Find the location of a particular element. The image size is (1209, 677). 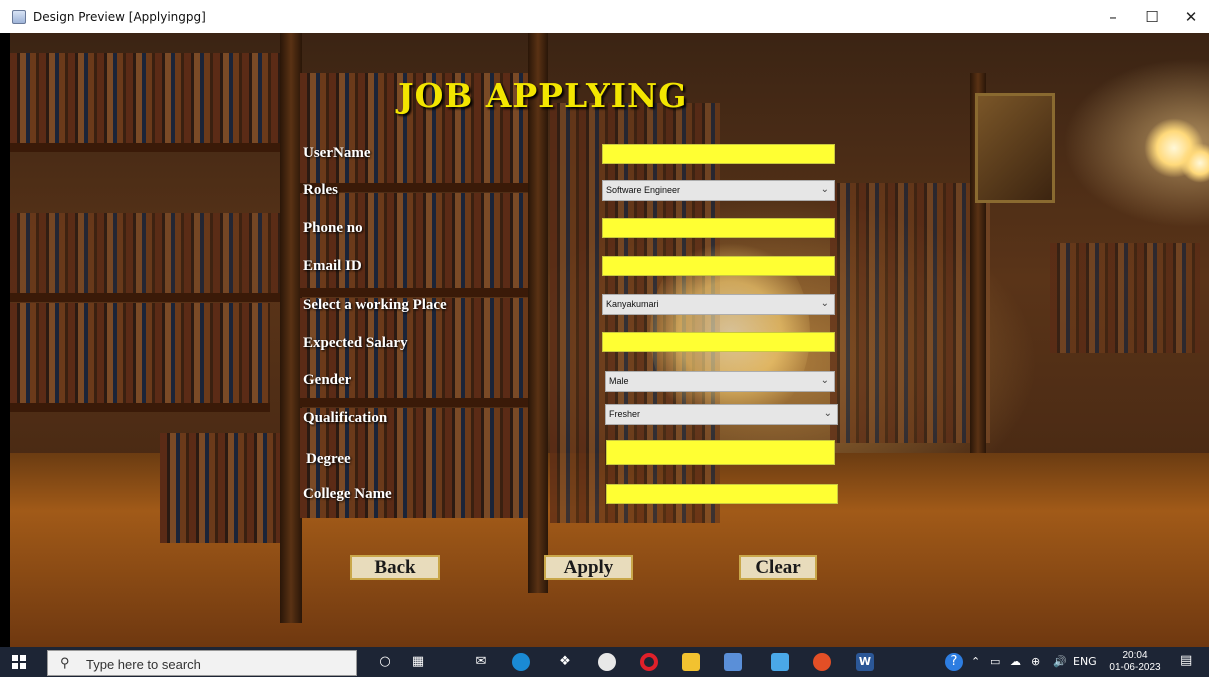

phone-input is located at coordinates (718, 228).